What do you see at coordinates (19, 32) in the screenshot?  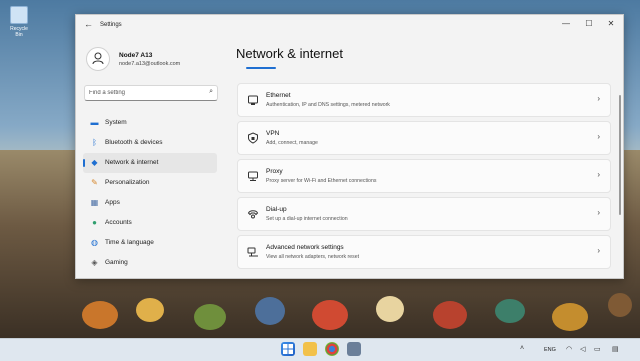 I see `recycle-bin-label: Recycle Bin` at bounding box center [19, 32].